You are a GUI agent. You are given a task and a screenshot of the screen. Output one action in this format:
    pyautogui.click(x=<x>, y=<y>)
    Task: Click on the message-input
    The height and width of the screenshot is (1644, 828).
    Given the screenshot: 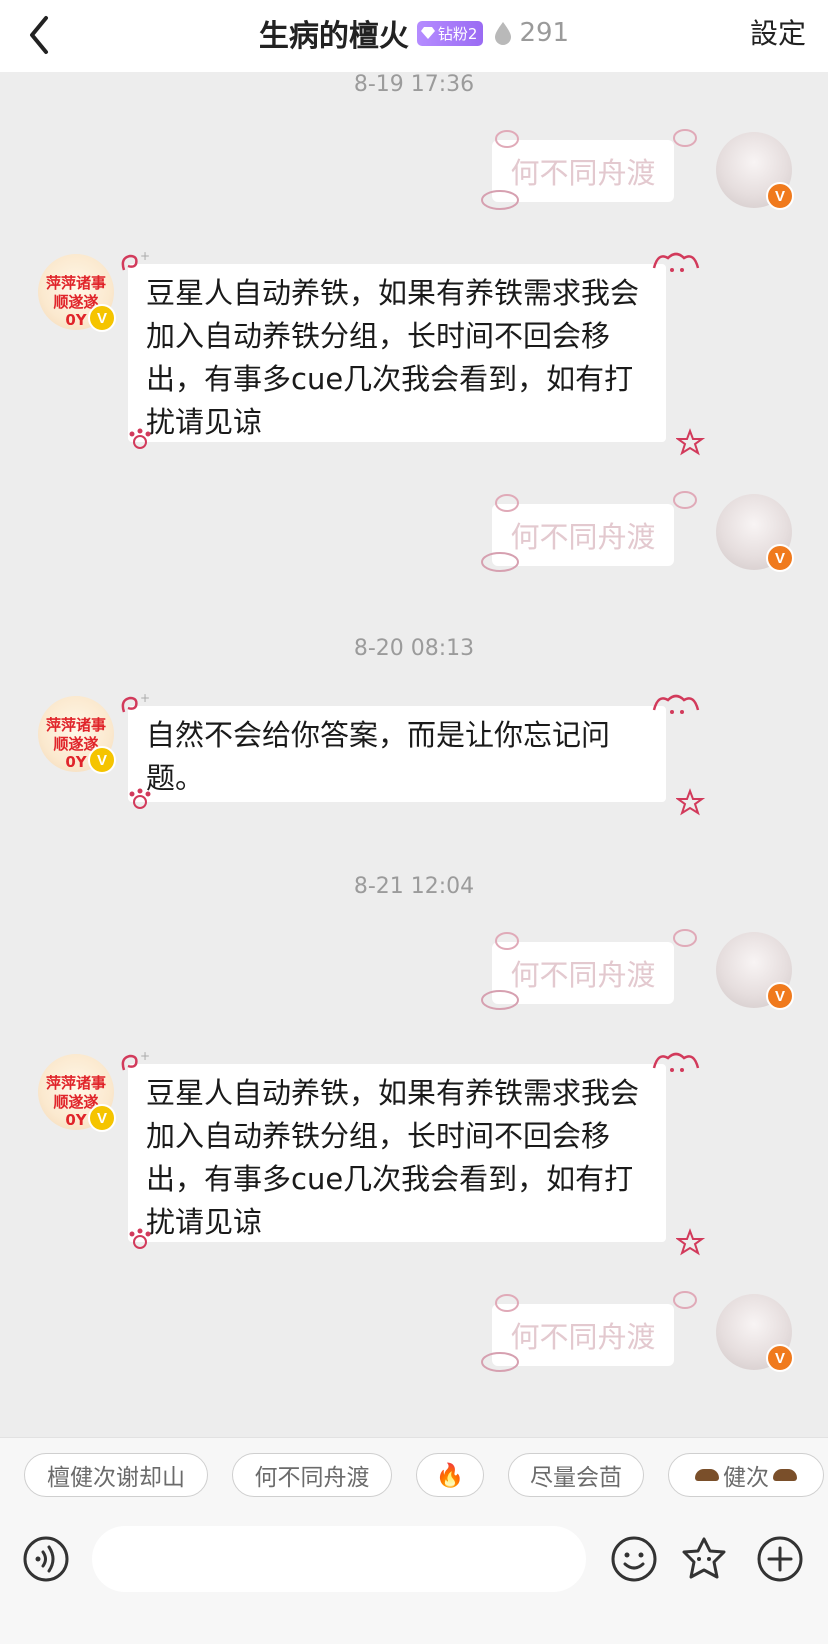 What is the action you would take?
    pyautogui.click(x=339, y=1559)
    